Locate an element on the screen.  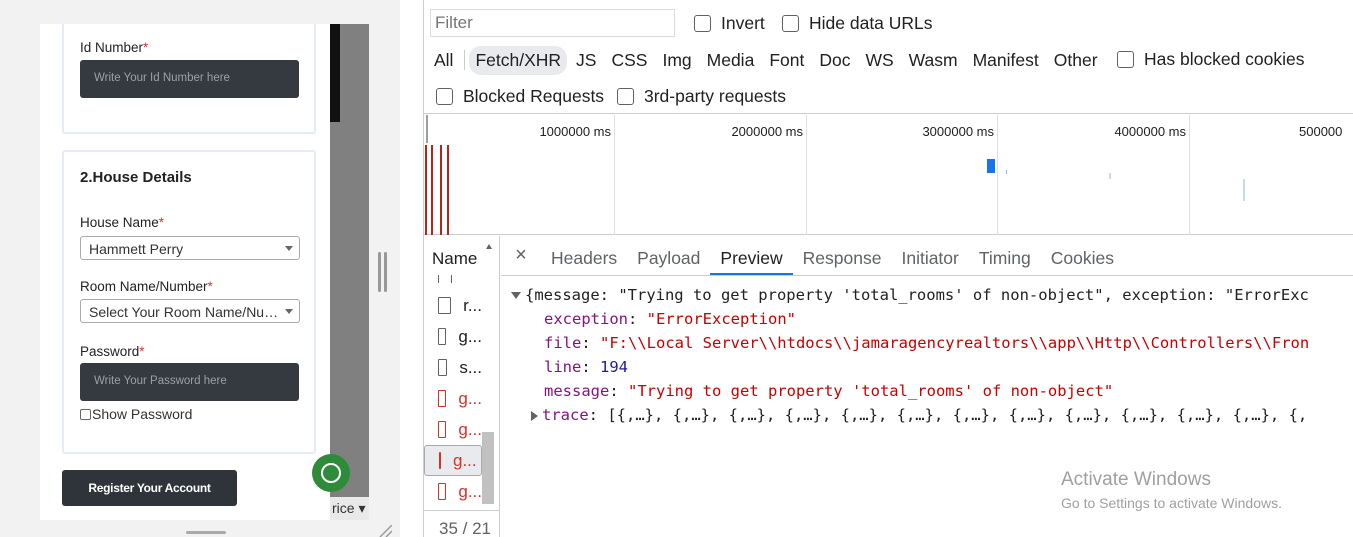
type-filter-wasm: Wasm is located at coordinates (933, 60).